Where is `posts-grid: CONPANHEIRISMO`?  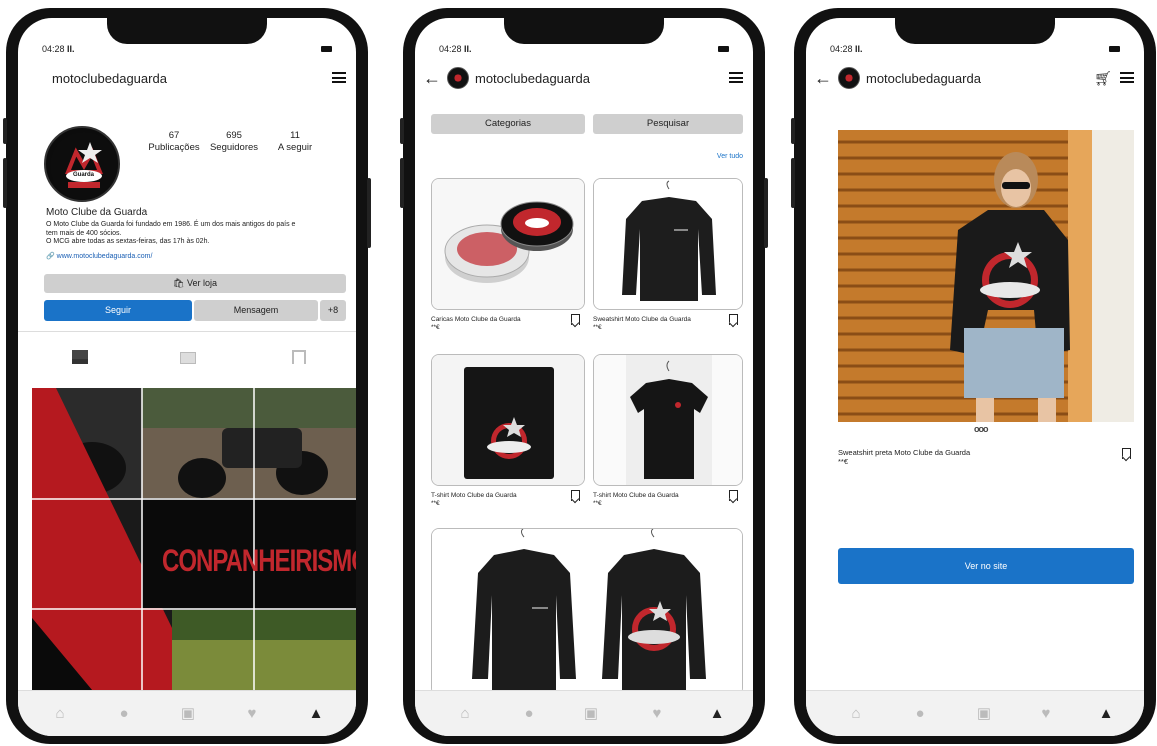
posts-grid: CONPANHEIRISMO is located at coordinates (194, 539).